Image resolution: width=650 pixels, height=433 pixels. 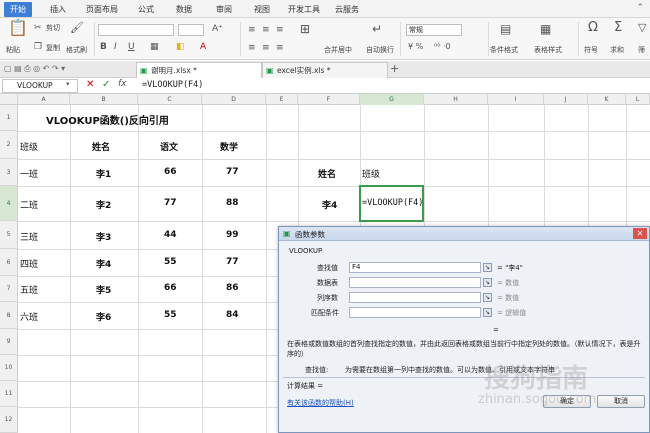 What do you see at coordinates (252, 30) in the screenshot?
I see `align-top-icon: ≡` at bounding box center [252, 30].